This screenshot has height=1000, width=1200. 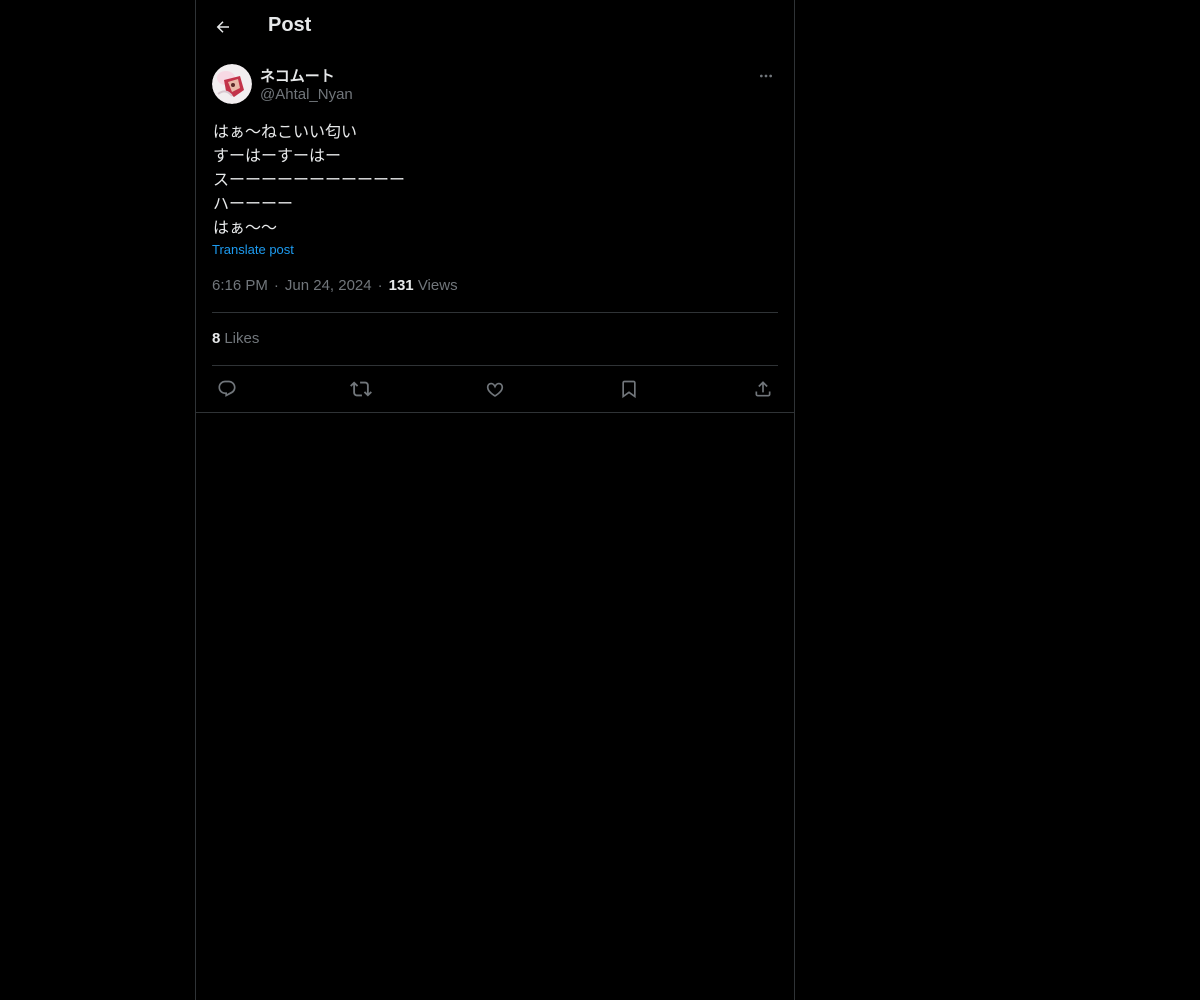 I want to click on post-line: スーーーーーーーーーーー, so click(x=309, y=179).